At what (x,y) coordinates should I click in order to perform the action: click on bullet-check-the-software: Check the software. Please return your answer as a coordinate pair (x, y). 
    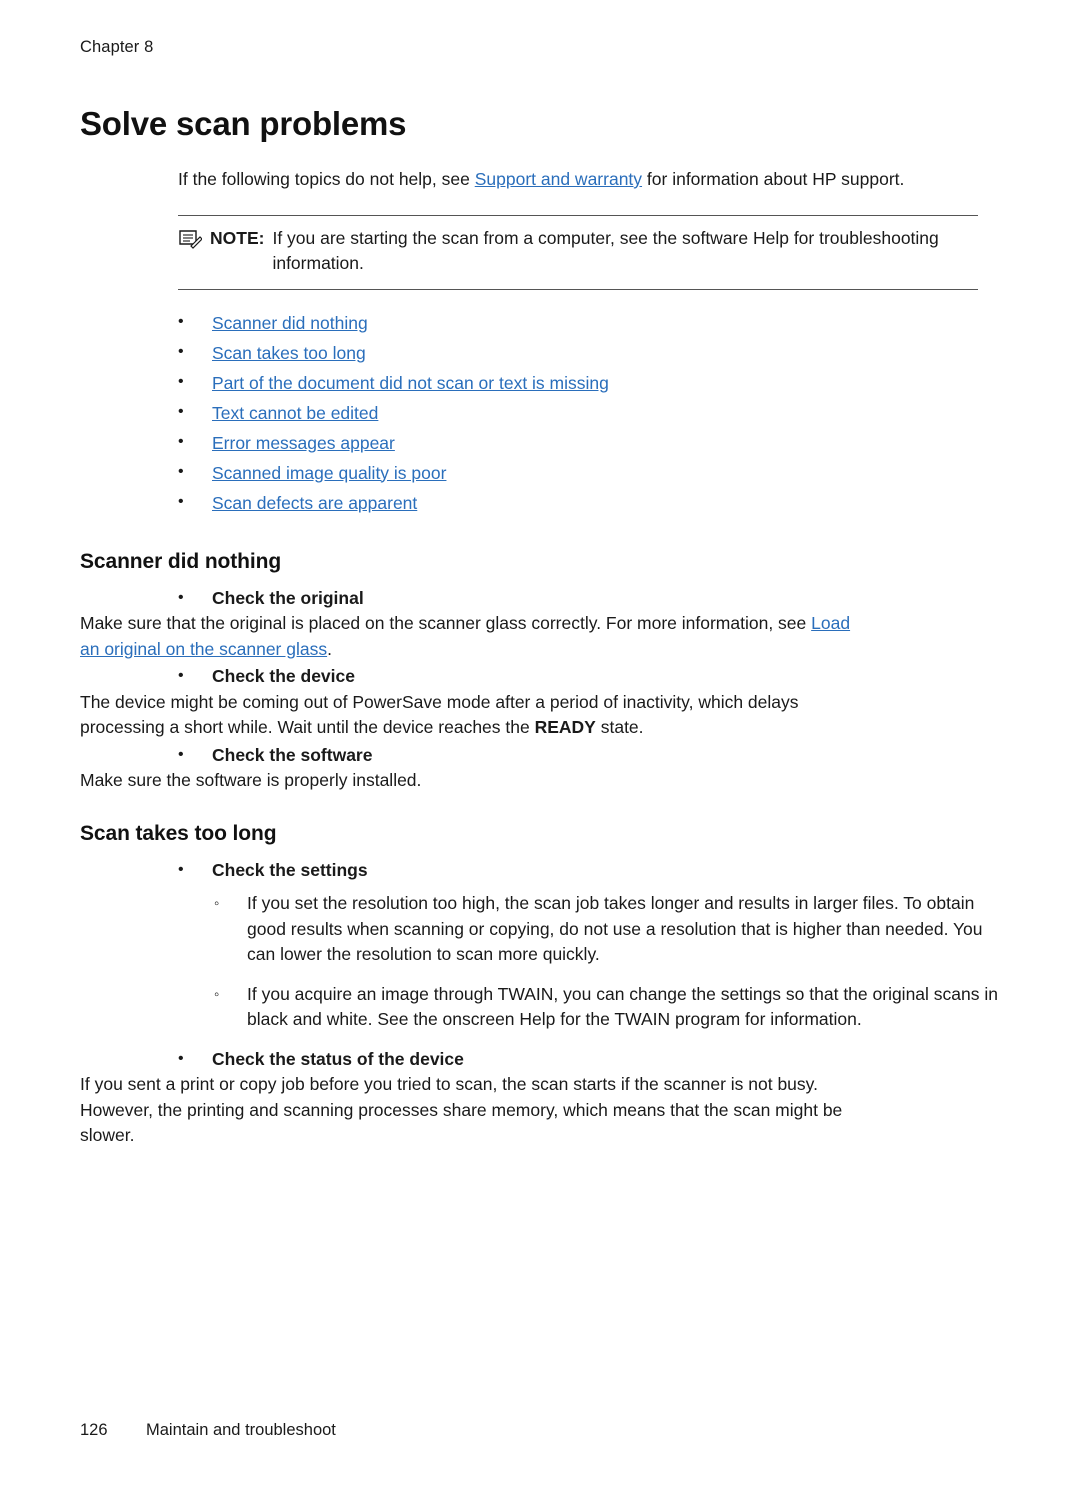
    Looking at the image, I should click on (584, 755).